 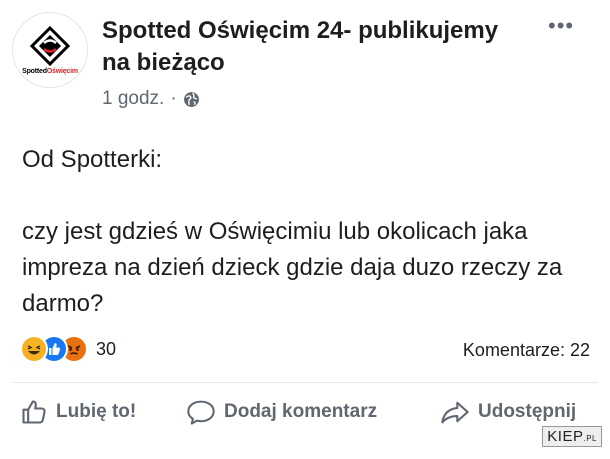 I want to click on spotted-logo-icon, so click(x=50, y=45).